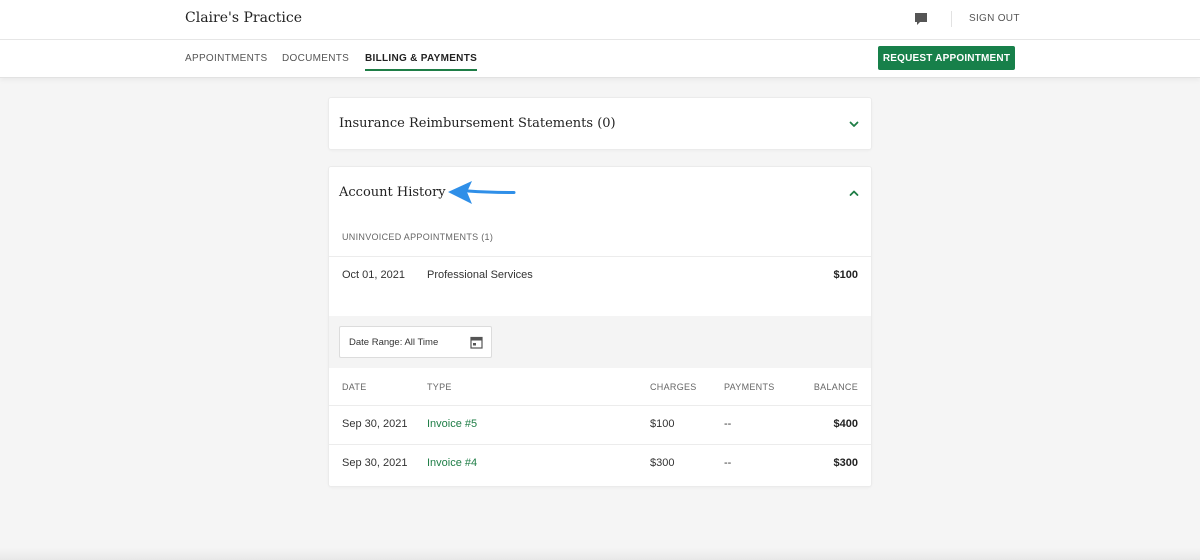 This screenshot has height=560, width=1200. I want to click on column-header-balance: BALANCE, so click(835, 387).